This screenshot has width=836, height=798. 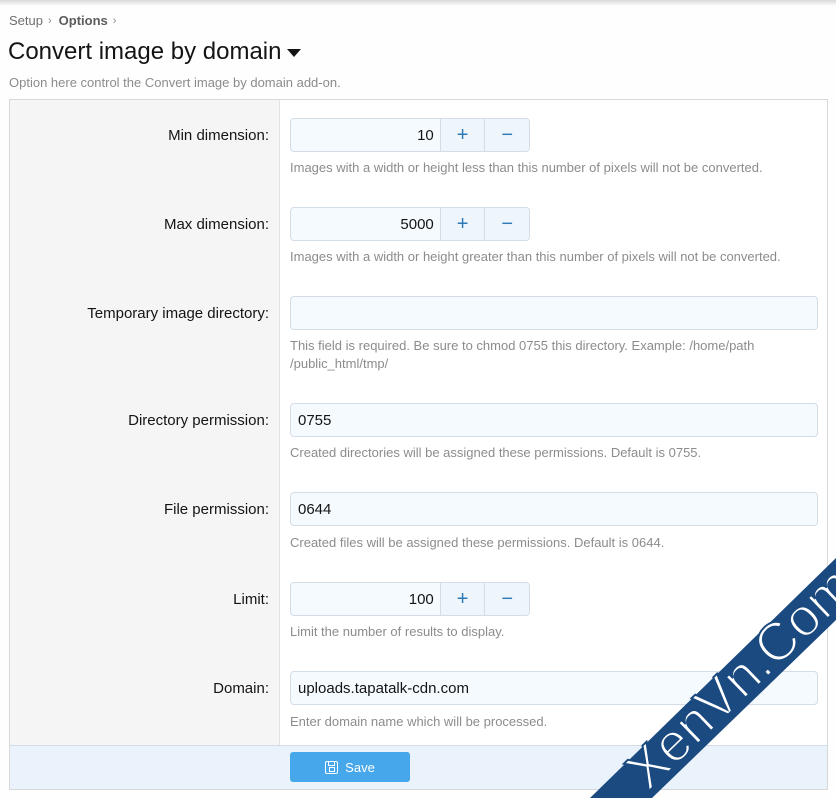 What do you see at coordinates (198, 420) in the screenshot?
I see `dir-permission-label: Directory permission:` at bounding box center [198, 420].